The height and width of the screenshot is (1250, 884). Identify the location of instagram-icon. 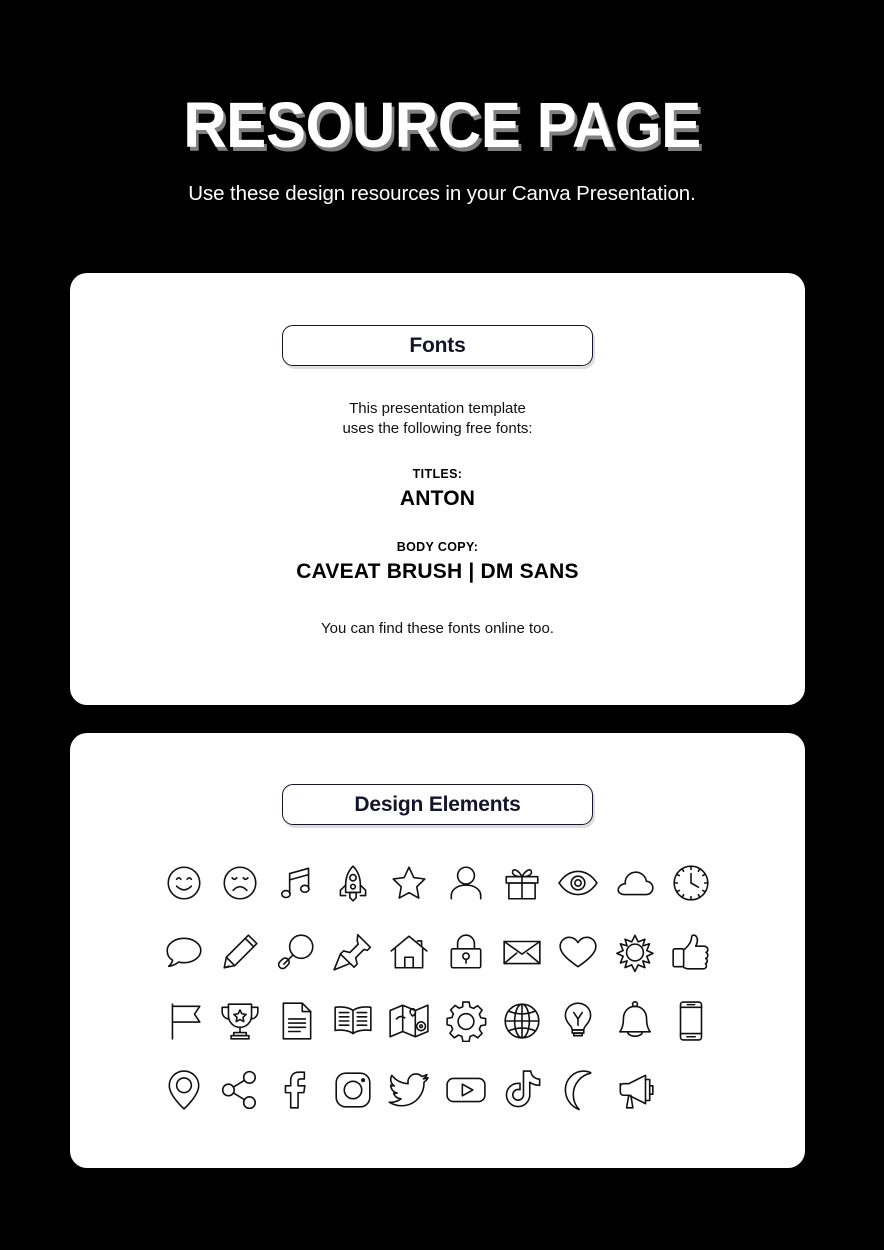
(353, 1090).